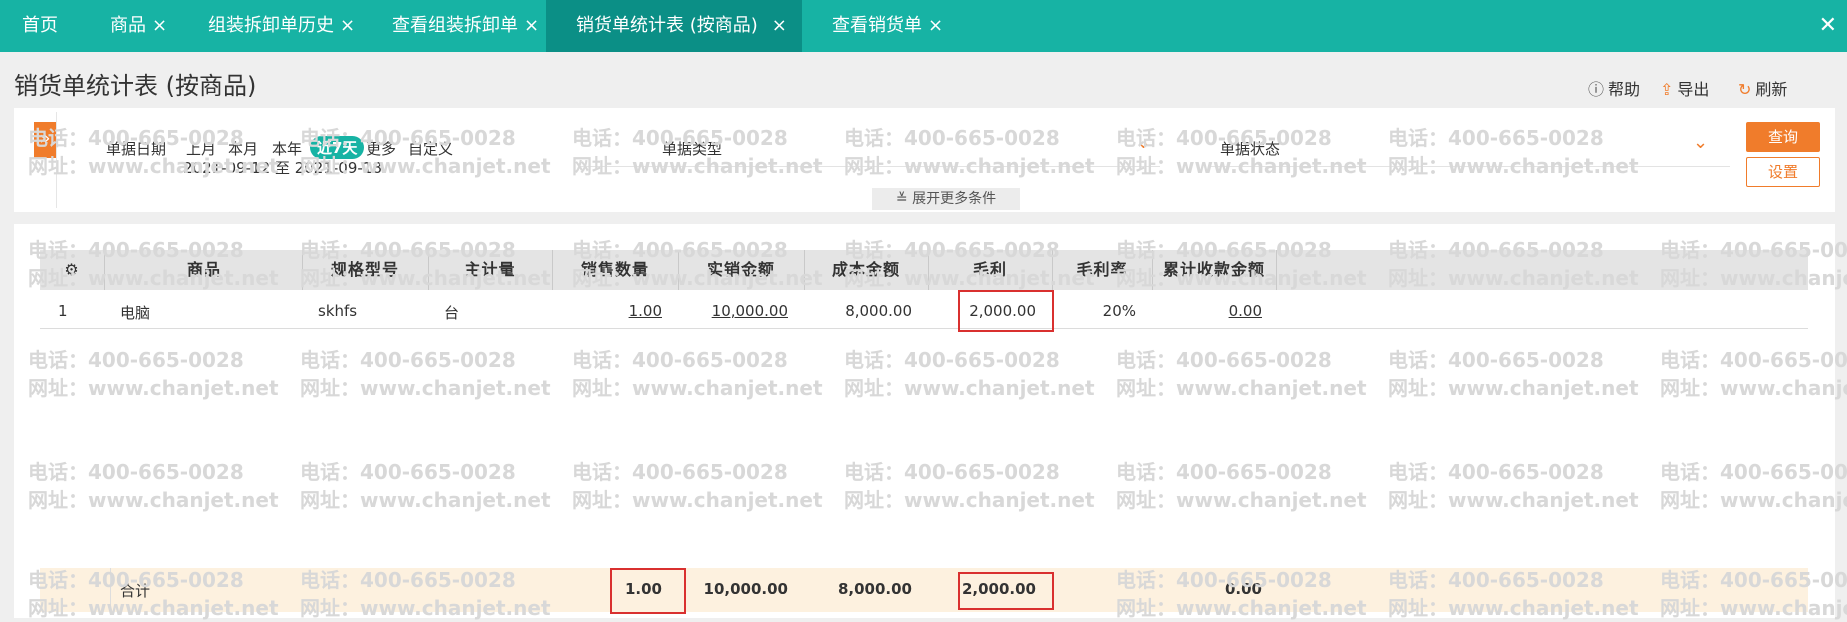  Describe the element at coordinates (135, 313) in the screenshot. I see `cell-product: 电脑` at that location.